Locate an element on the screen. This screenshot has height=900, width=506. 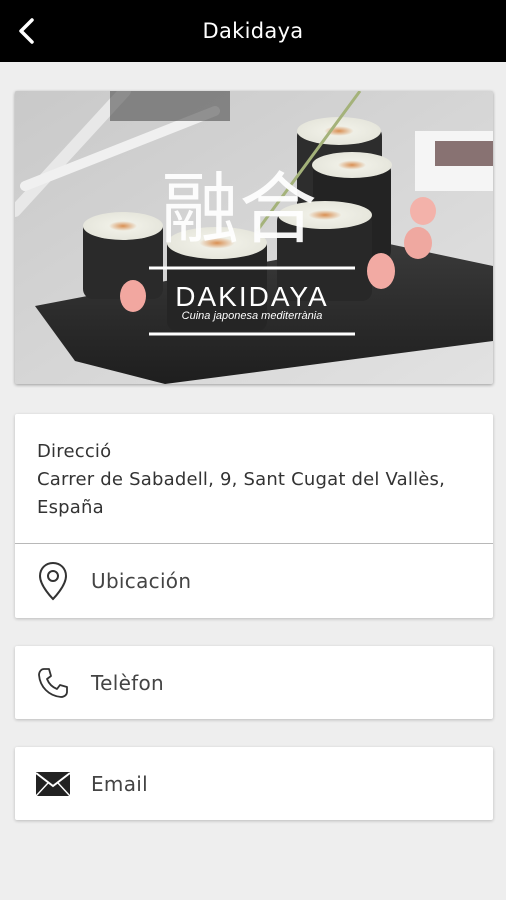
phone-card: Telèfon is located at coordinates (254, 682).